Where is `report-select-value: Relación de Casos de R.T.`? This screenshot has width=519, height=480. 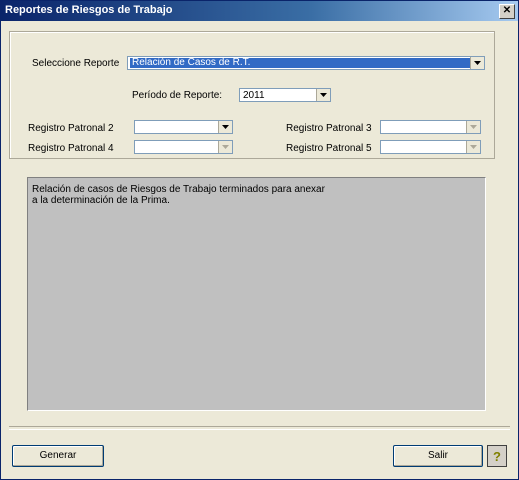
report-select-value: Relación de Casos de R.T. is located at coordinates (300, 63).